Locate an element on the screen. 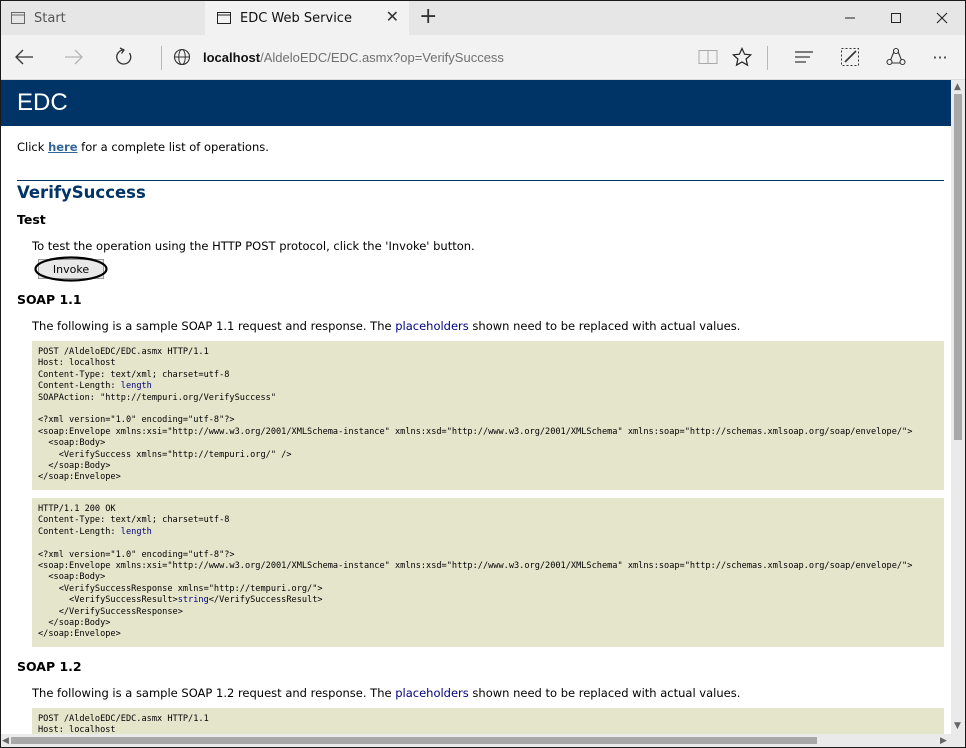 Image resolution: width=966 pixels, height=748 pixels. favorite-button is located at coordinates (742, 57).